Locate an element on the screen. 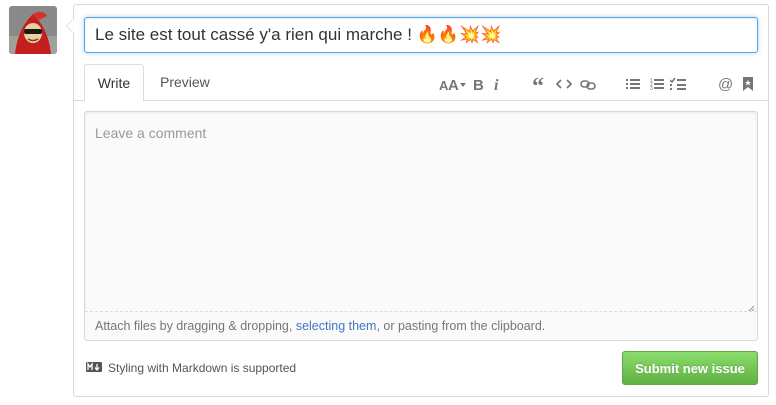 The height and width of the screenshot is (405, 776). task-list-icon is located at coordinates (678, 84).